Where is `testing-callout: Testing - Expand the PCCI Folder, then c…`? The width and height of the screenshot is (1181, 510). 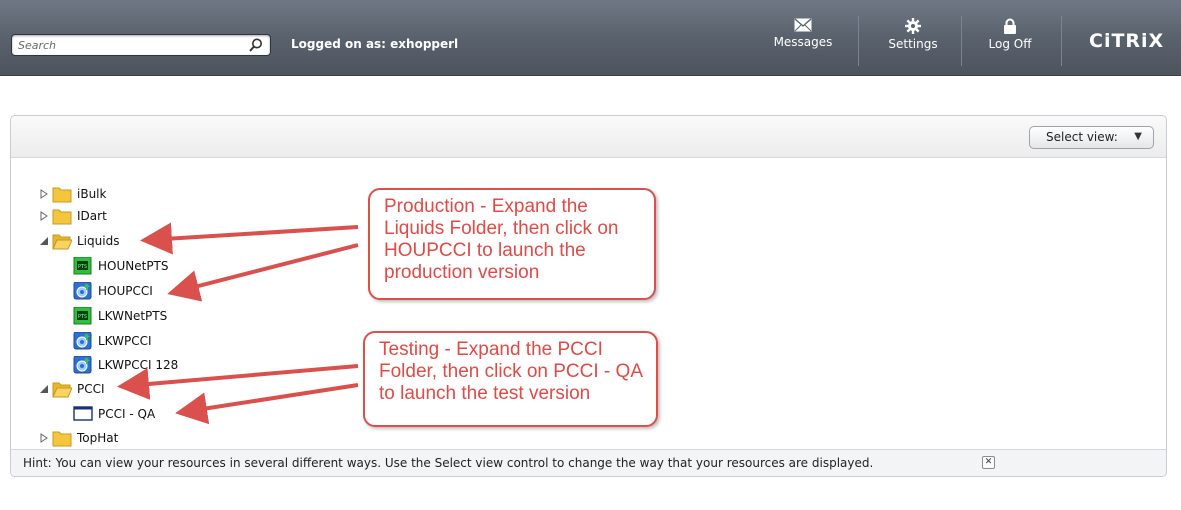
testing-callout: Testing - Expand the PCCI Folder, then c… is located at coordinates (510, 379).